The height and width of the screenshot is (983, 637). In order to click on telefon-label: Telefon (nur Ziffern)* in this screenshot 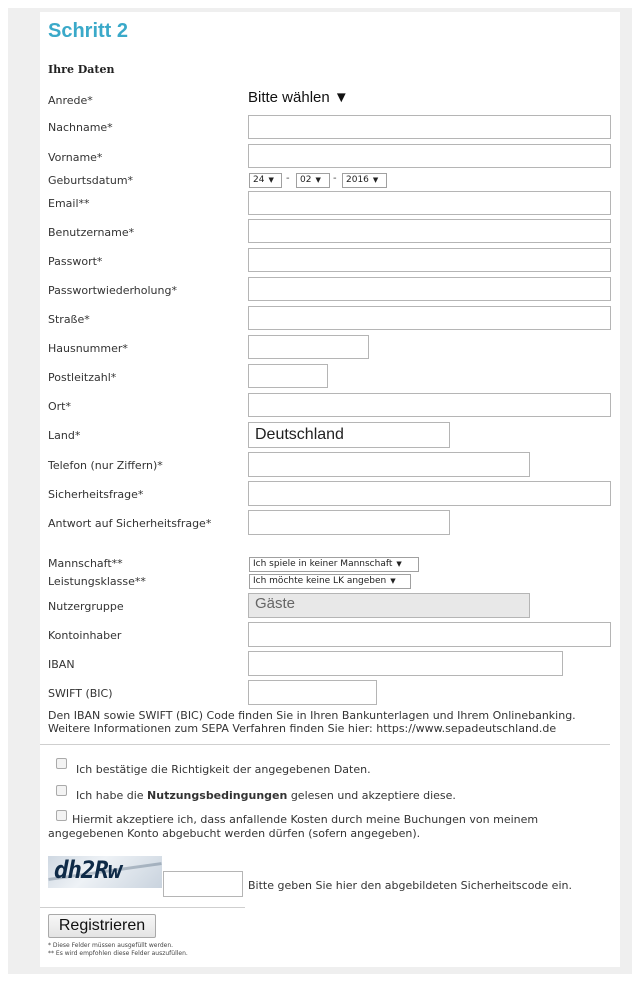, I will do `click(105, 465)`.